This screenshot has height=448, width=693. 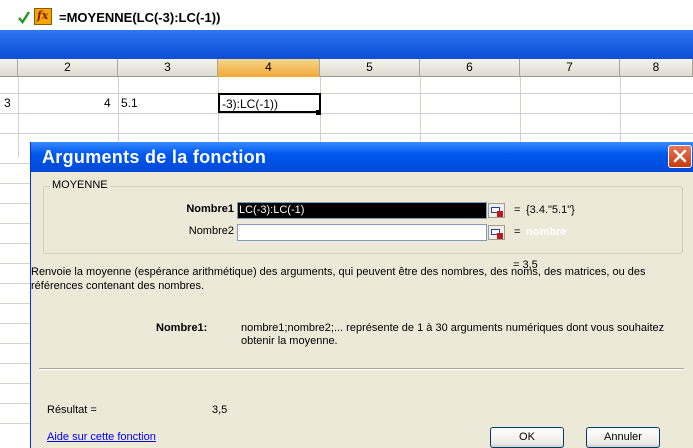 I want to click on arg-description-label: Nombre1:, so click(x=182, y=328).